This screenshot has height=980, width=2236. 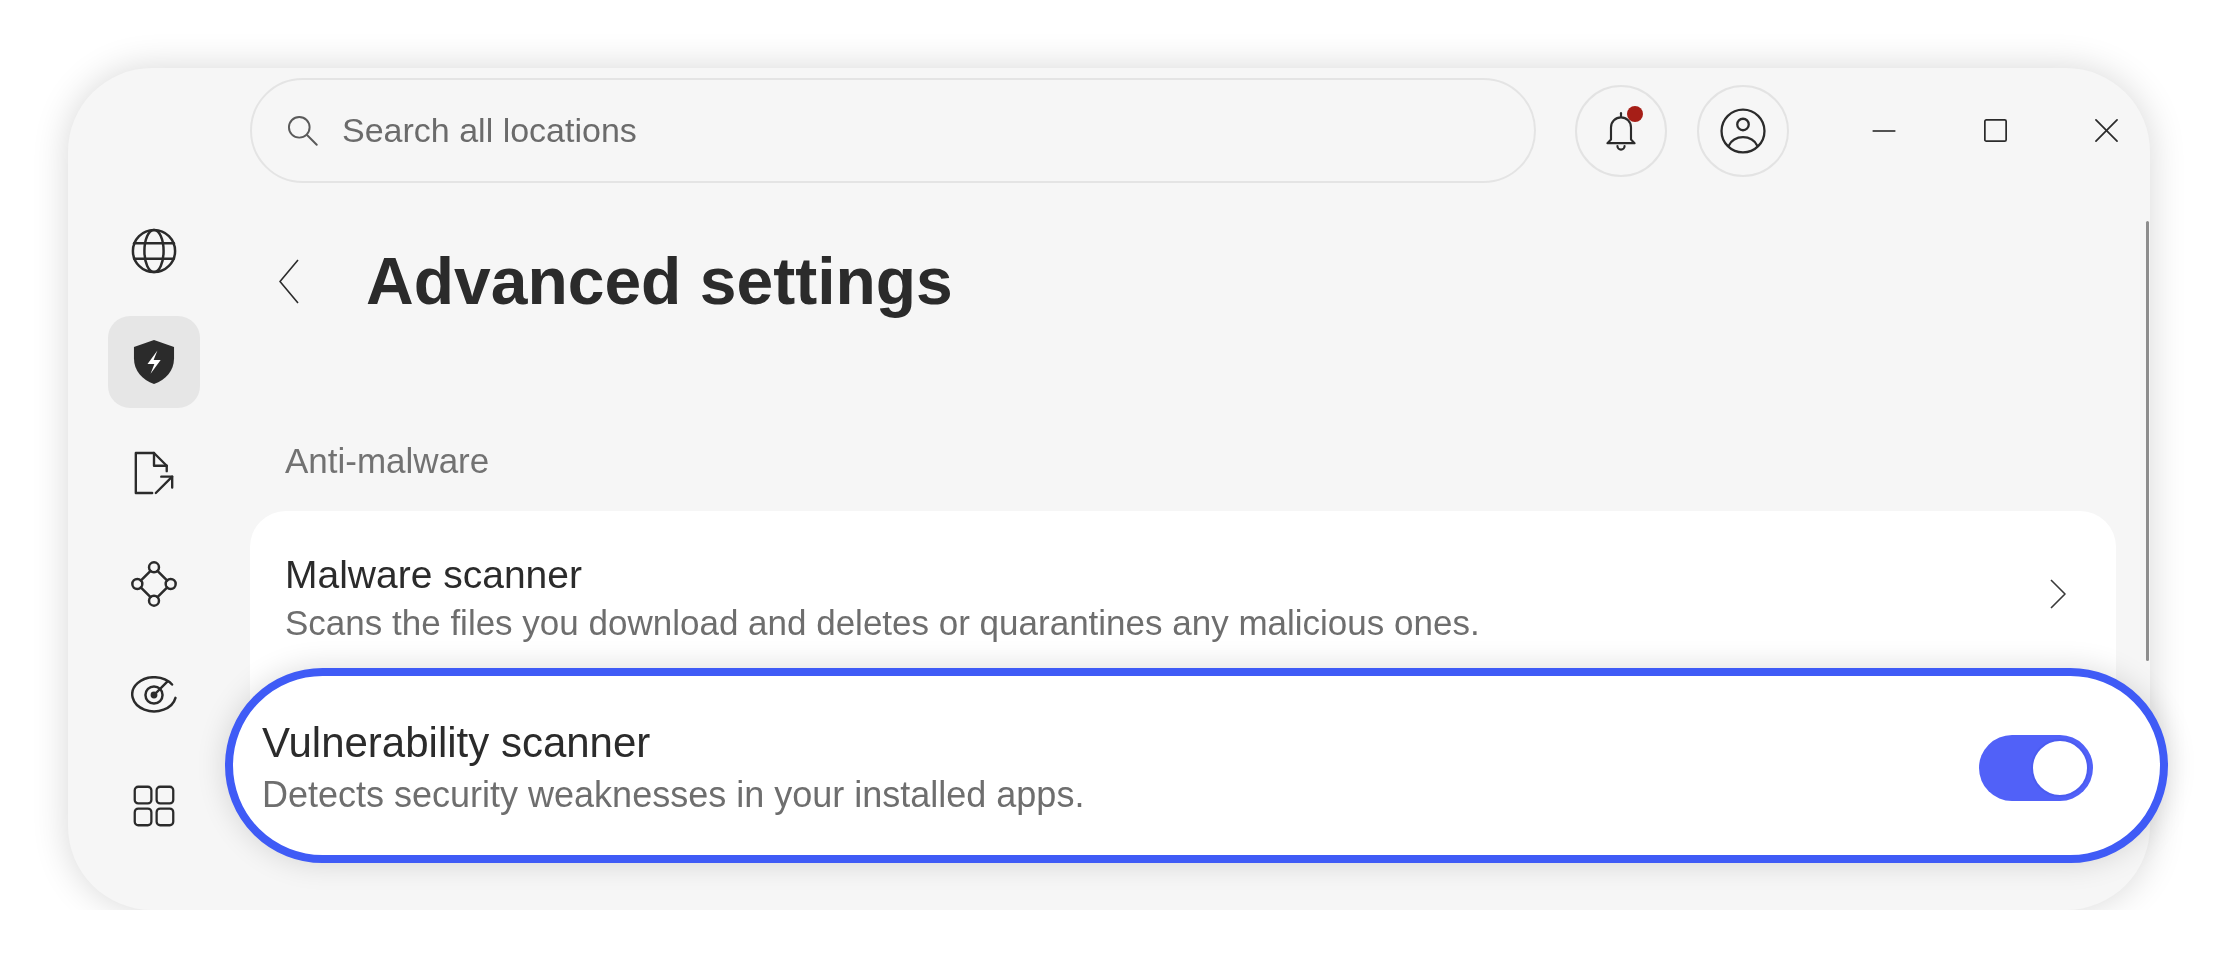 I want to click on target-icon, so click(x=154, y=695).